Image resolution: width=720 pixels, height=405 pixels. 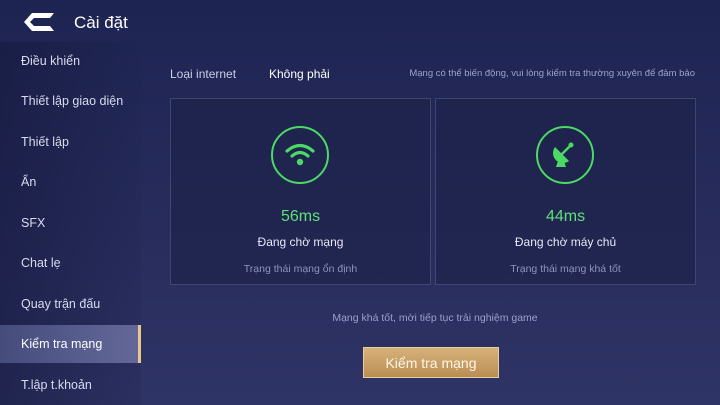 I want to click on server-substatus: Trạng thái mạng khá tốt, so click(x=565, y=269).